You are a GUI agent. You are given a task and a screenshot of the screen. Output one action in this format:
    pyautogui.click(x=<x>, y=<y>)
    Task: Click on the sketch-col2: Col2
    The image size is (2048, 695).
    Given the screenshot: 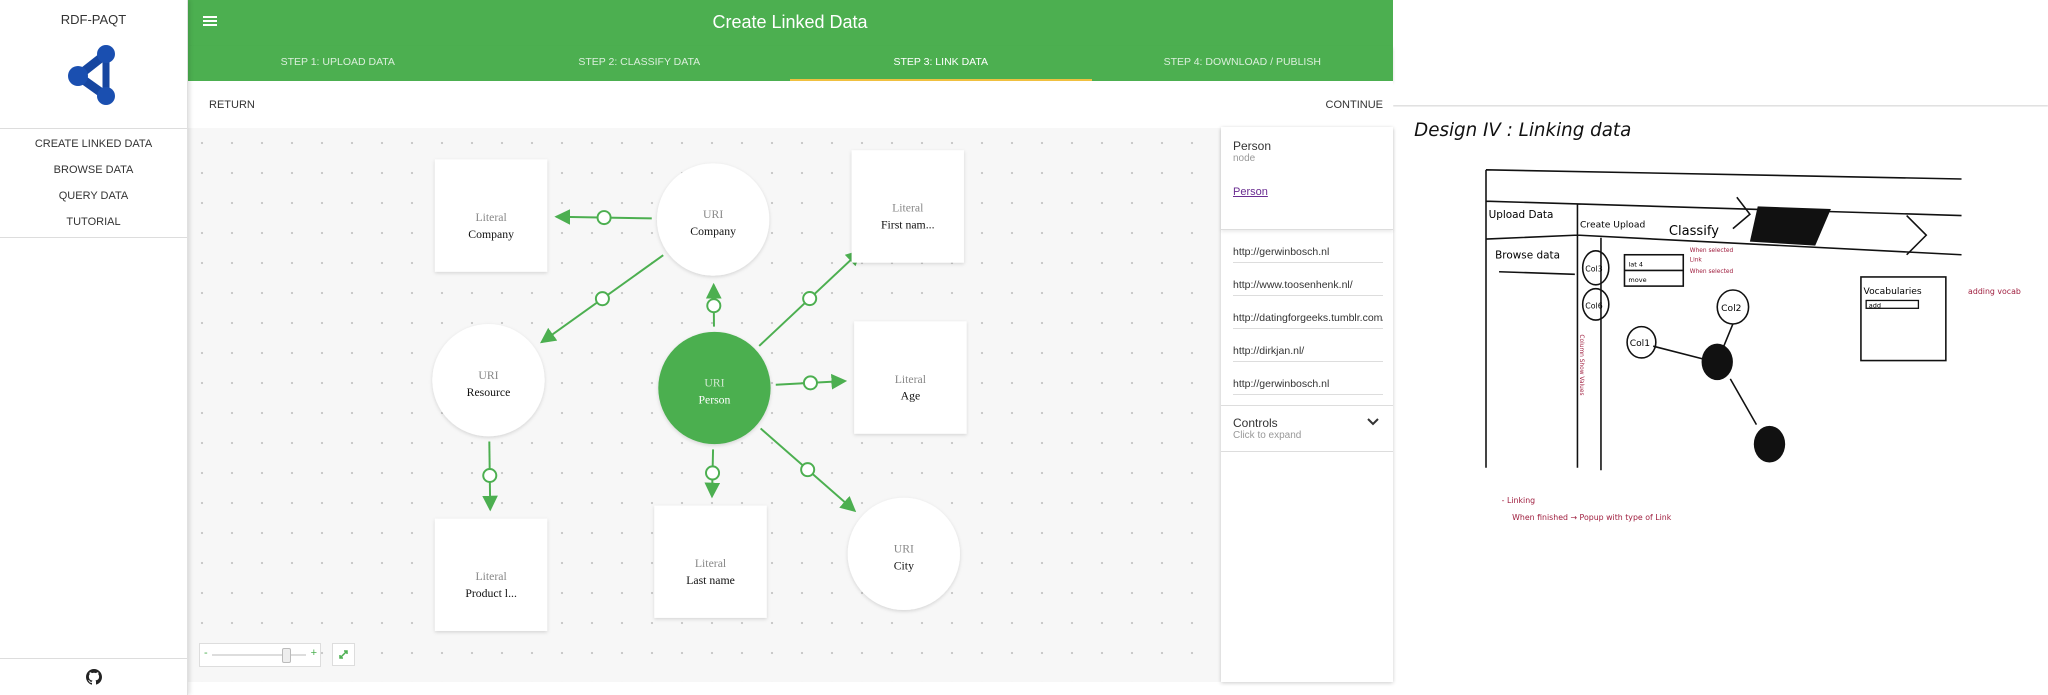 What is the action you would take?
    pyautogui.click(x=1731, y=309)
    